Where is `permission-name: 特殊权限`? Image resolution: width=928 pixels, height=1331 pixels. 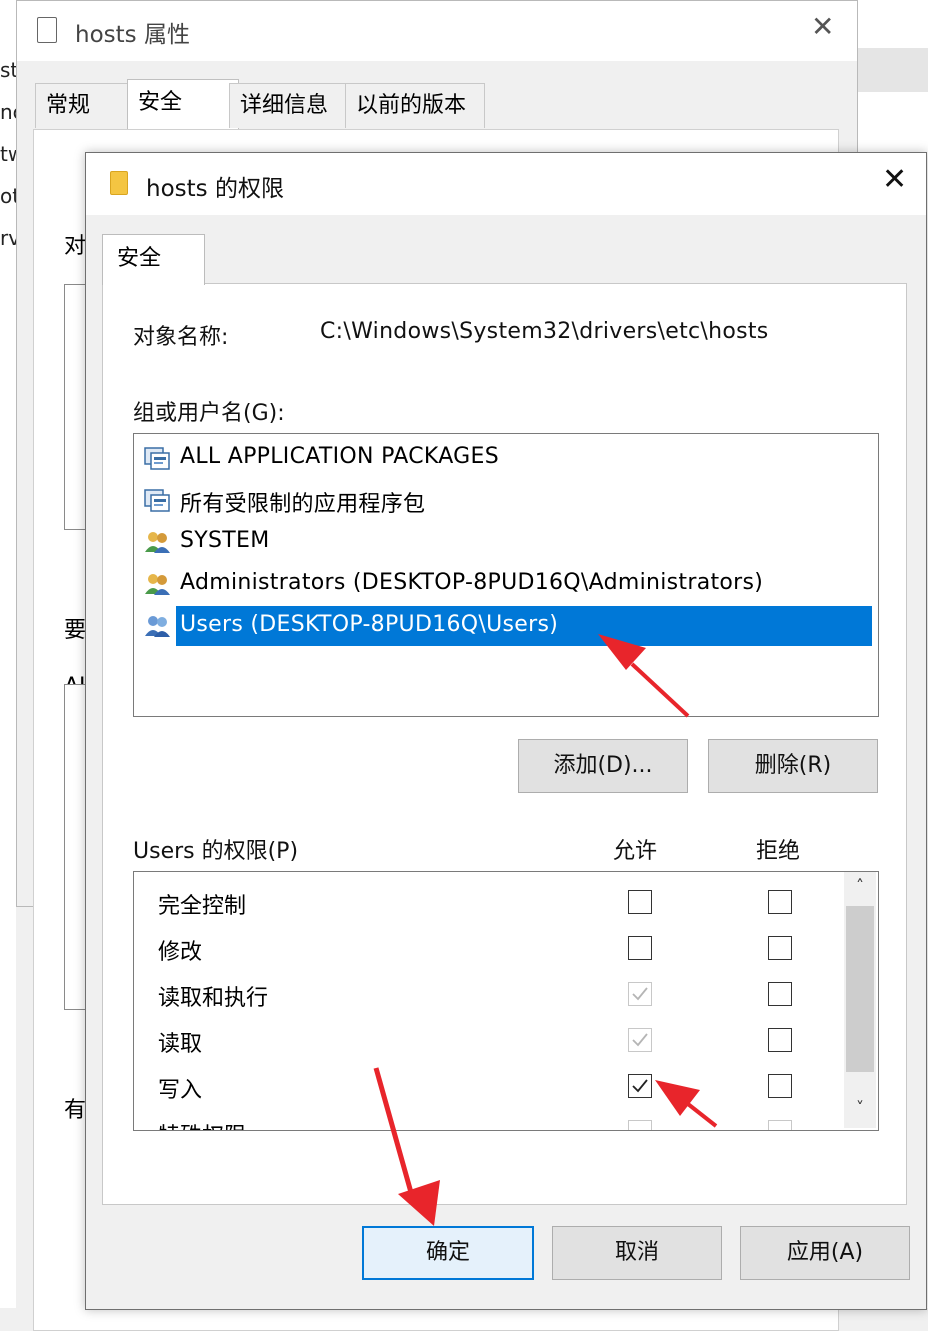
permission-name: 特殊权限 is located at coordinates (202, 1124).